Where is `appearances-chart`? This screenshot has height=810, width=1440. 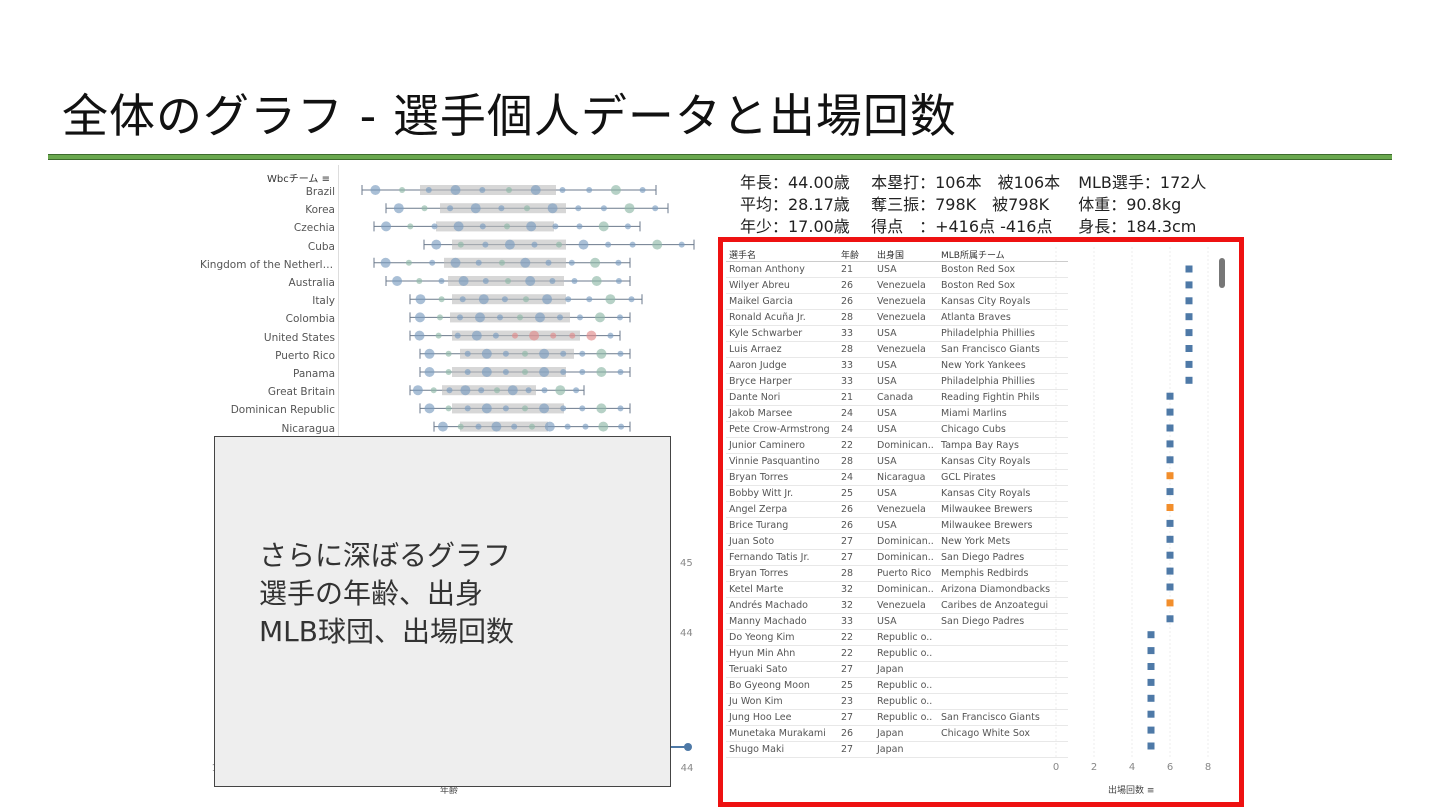 appearances-chart is located at coordinates (1127, 502).